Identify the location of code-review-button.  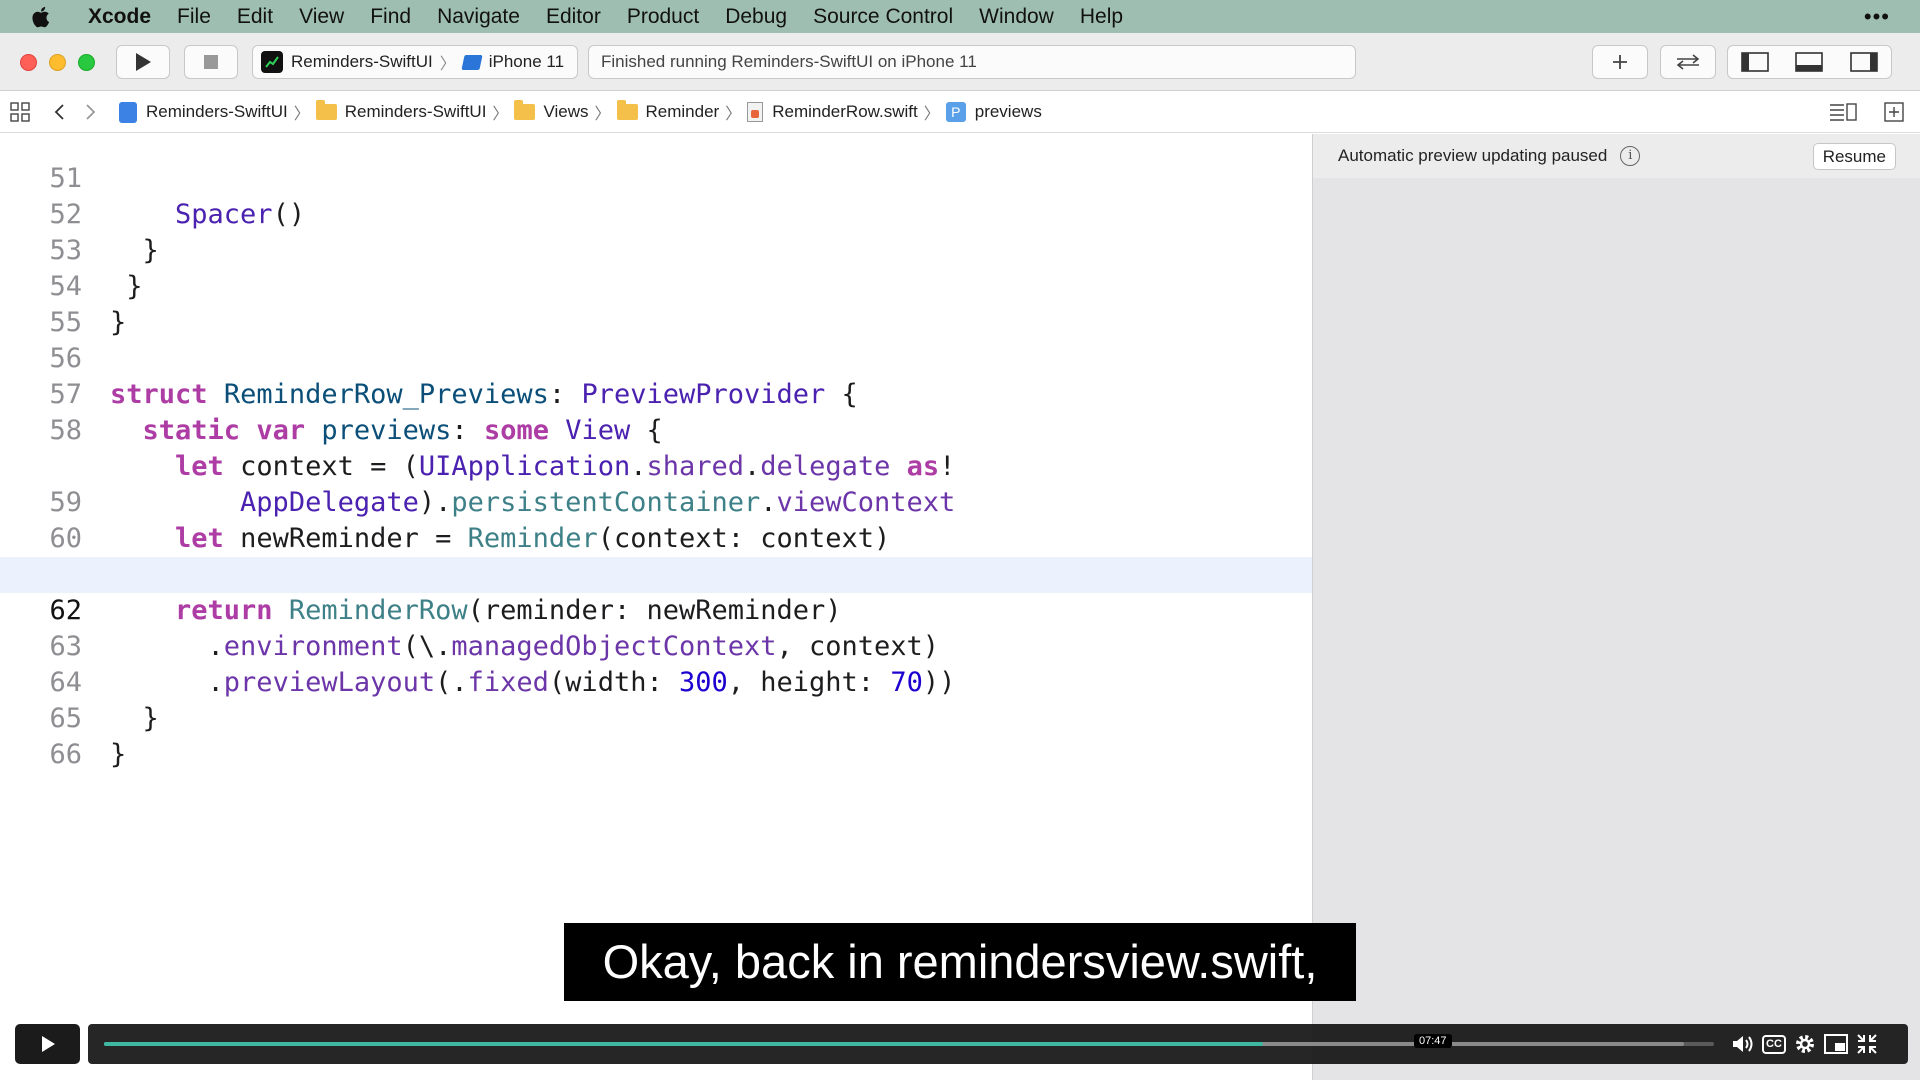
(1688, 62).